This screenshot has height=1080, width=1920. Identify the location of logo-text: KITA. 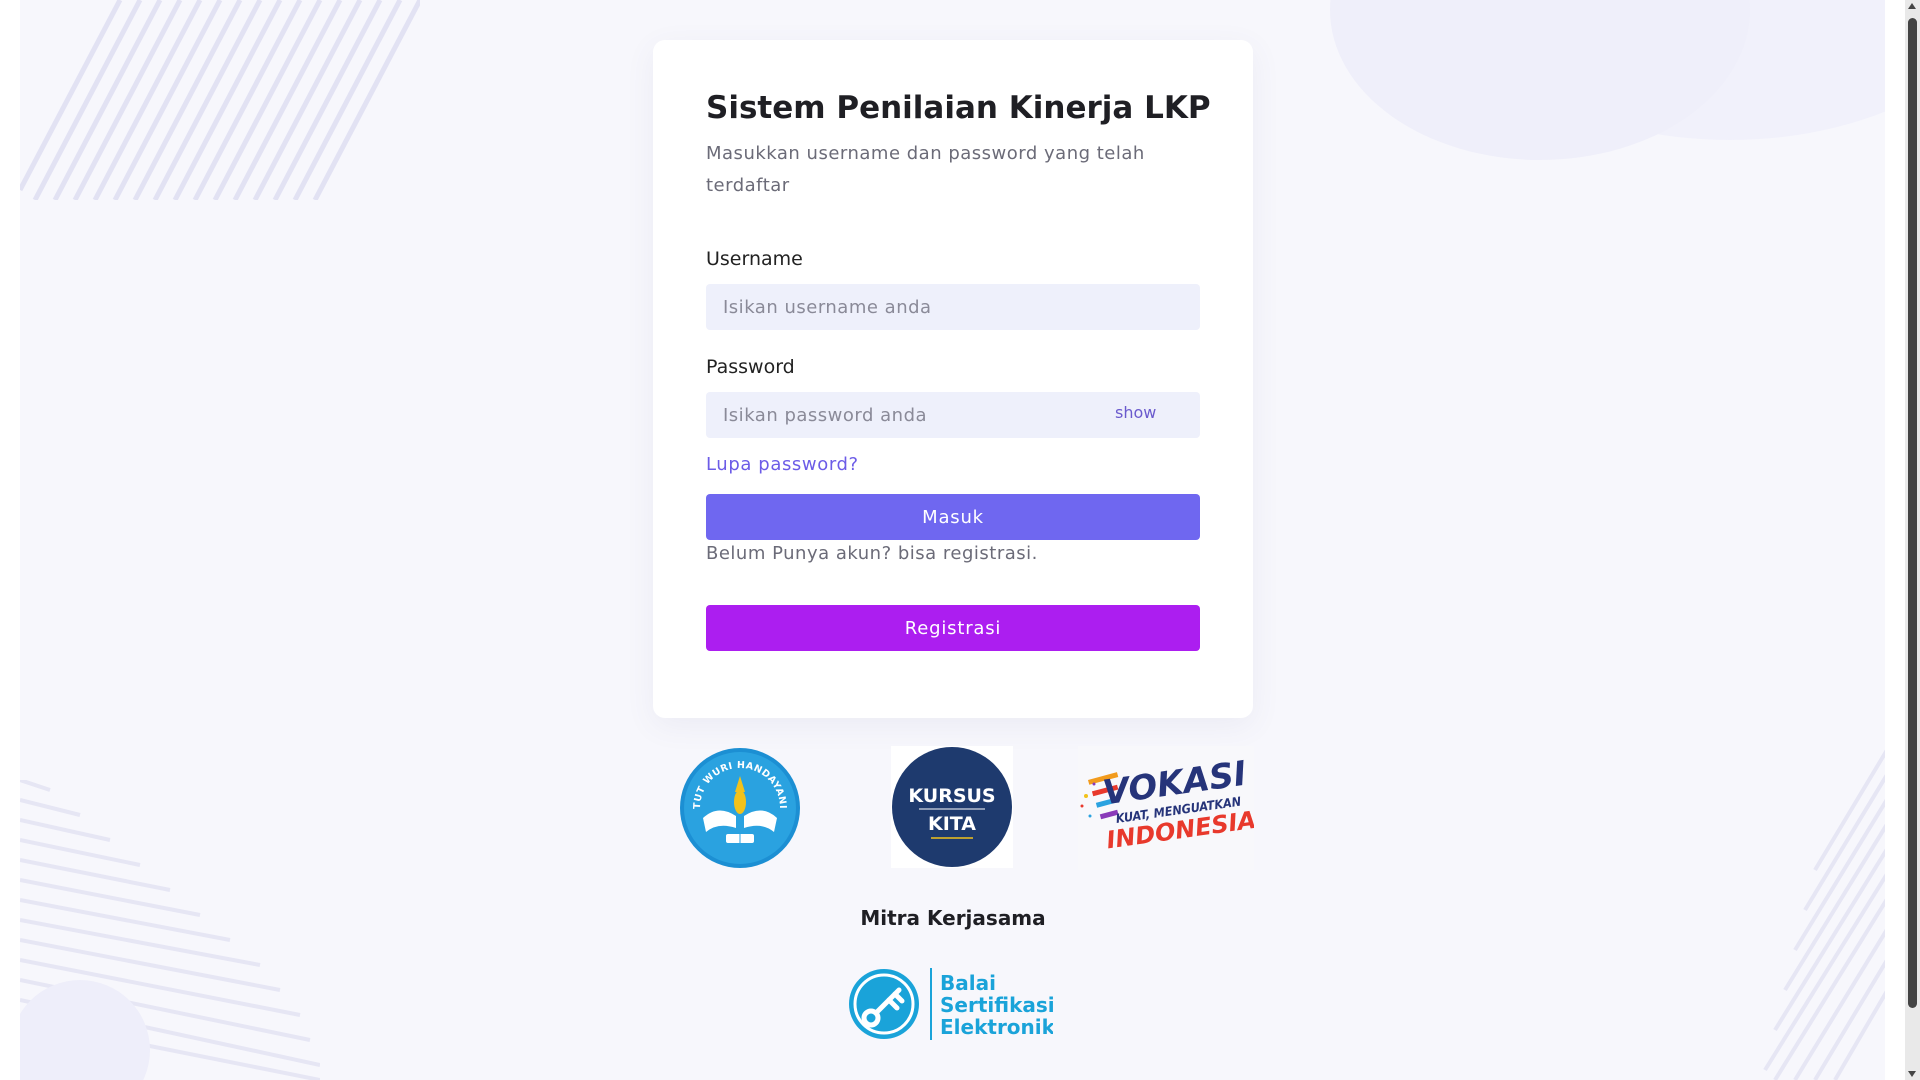
(952, 824).